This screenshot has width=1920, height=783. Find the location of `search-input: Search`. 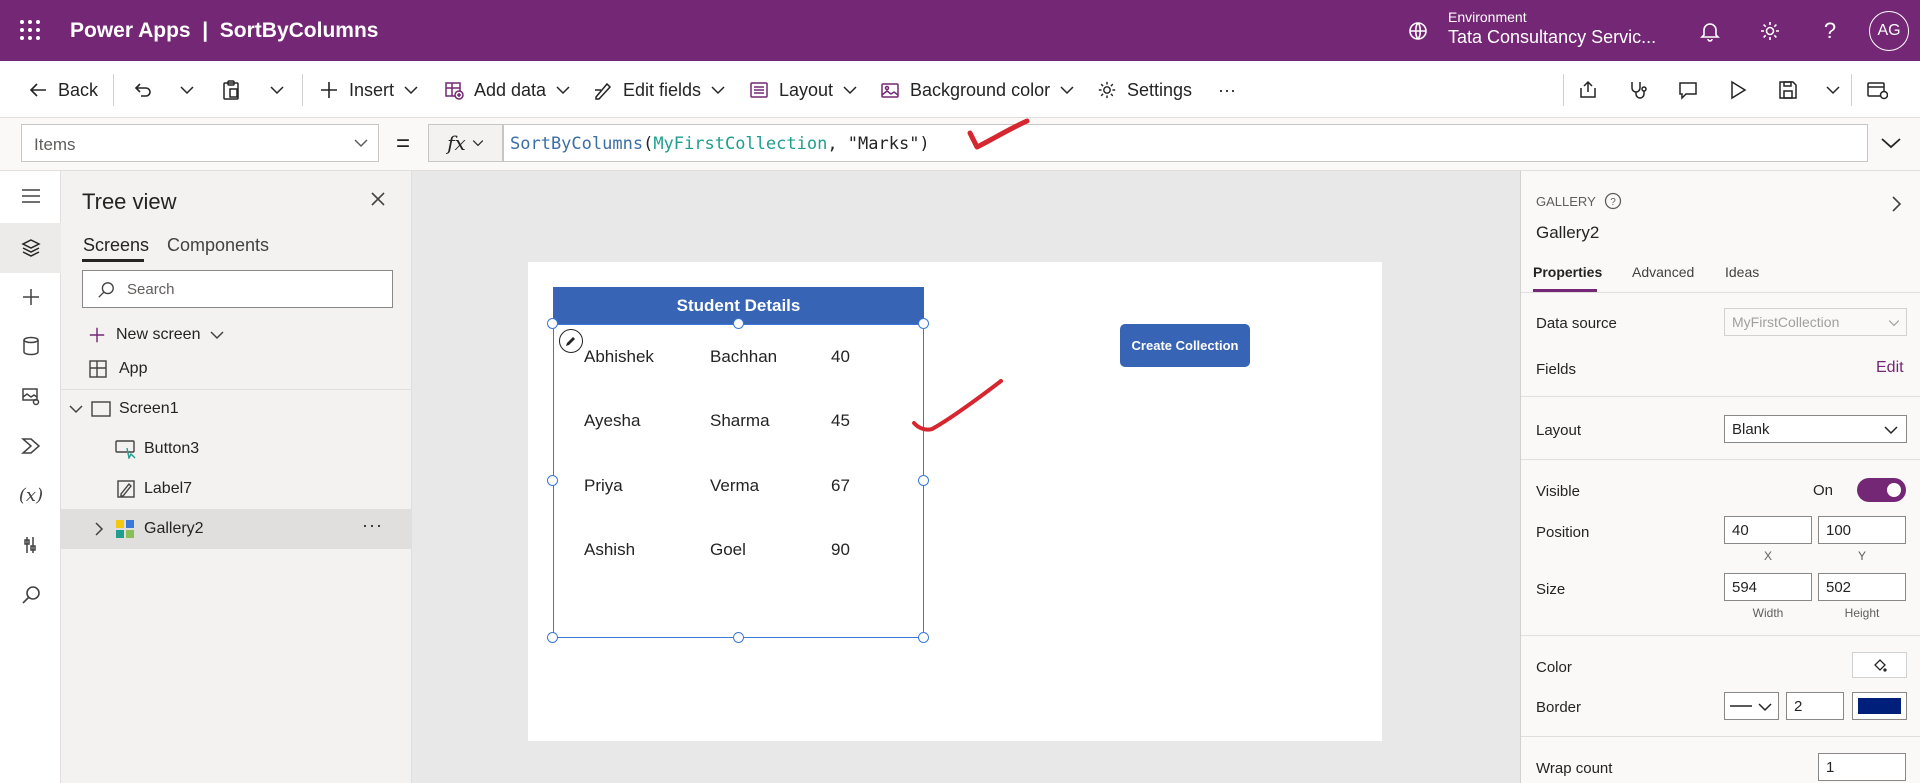

search-input: Search is located at coordinates (237, 289).